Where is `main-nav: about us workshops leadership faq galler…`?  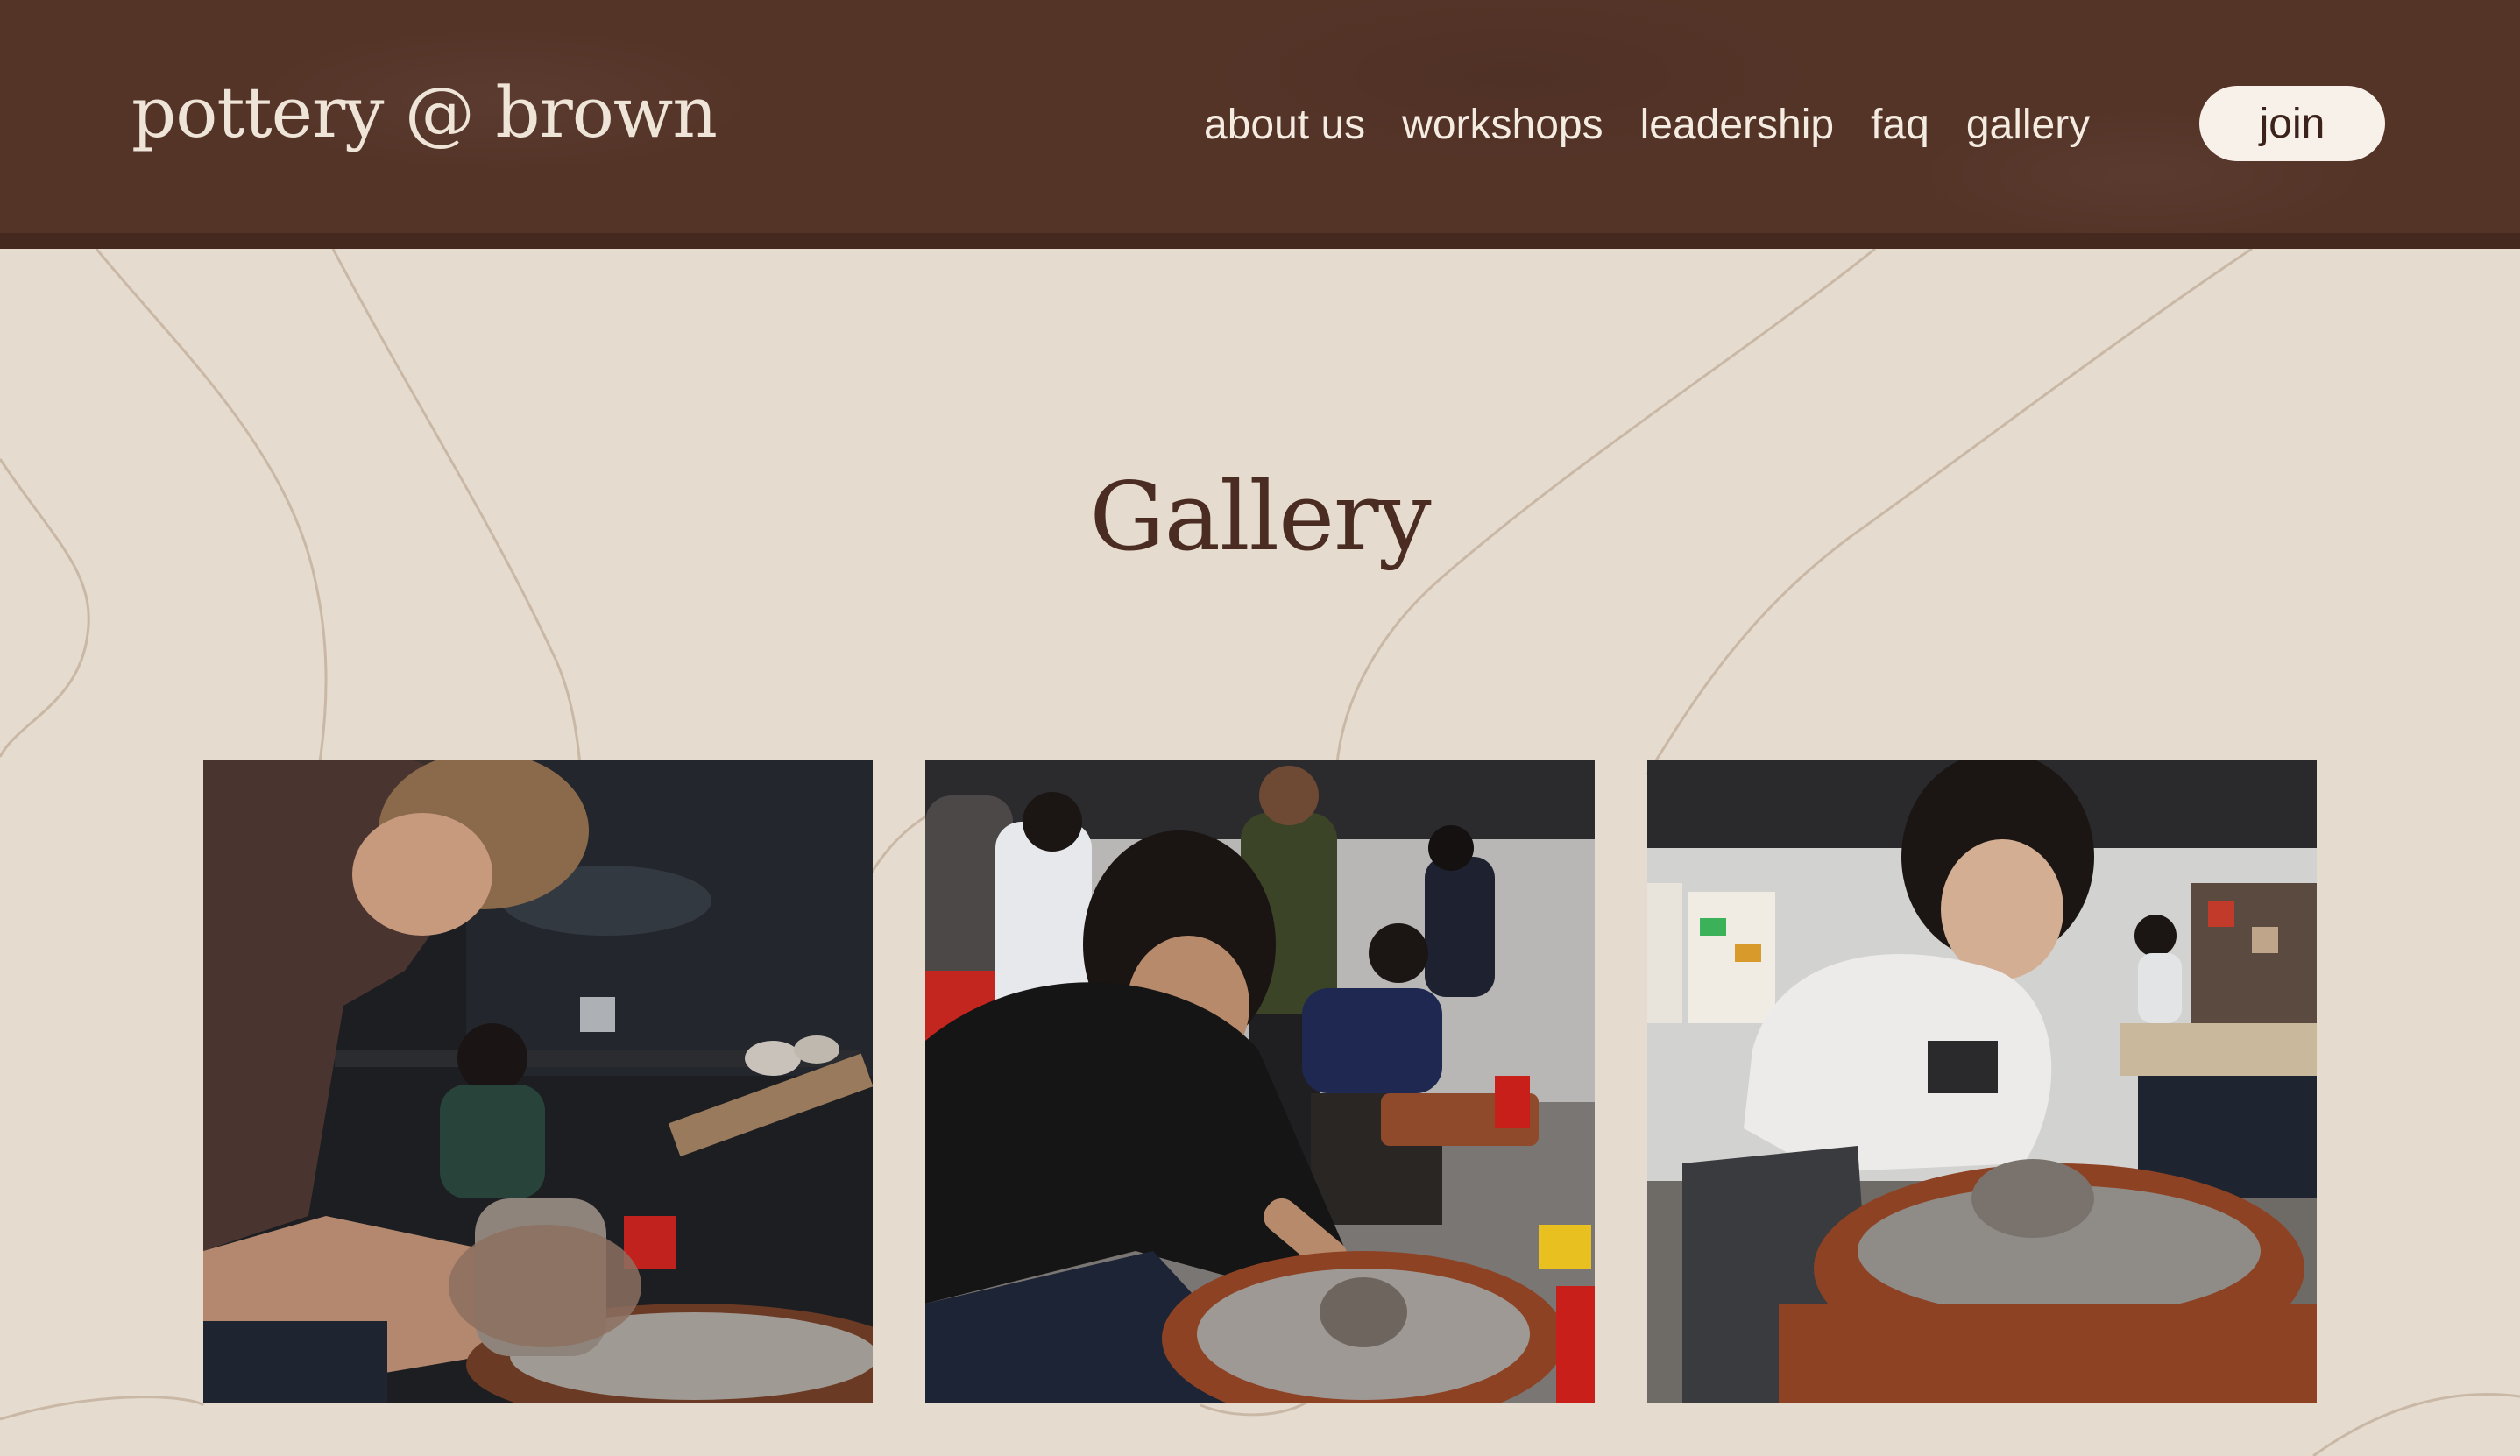 main-nav: about us workshops leadership faq galler… is located at coordinates (1665, 124).